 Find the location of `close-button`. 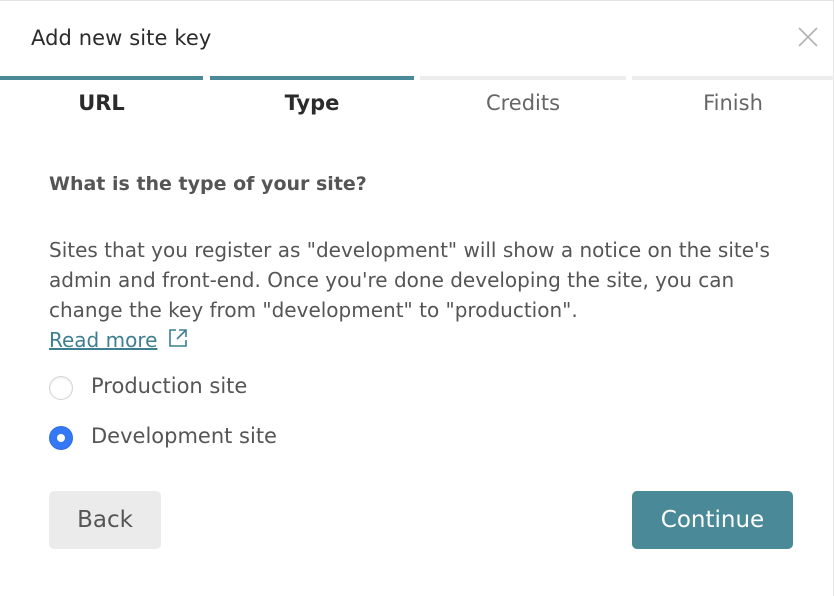

close-button is located at coordinates (808, 37).